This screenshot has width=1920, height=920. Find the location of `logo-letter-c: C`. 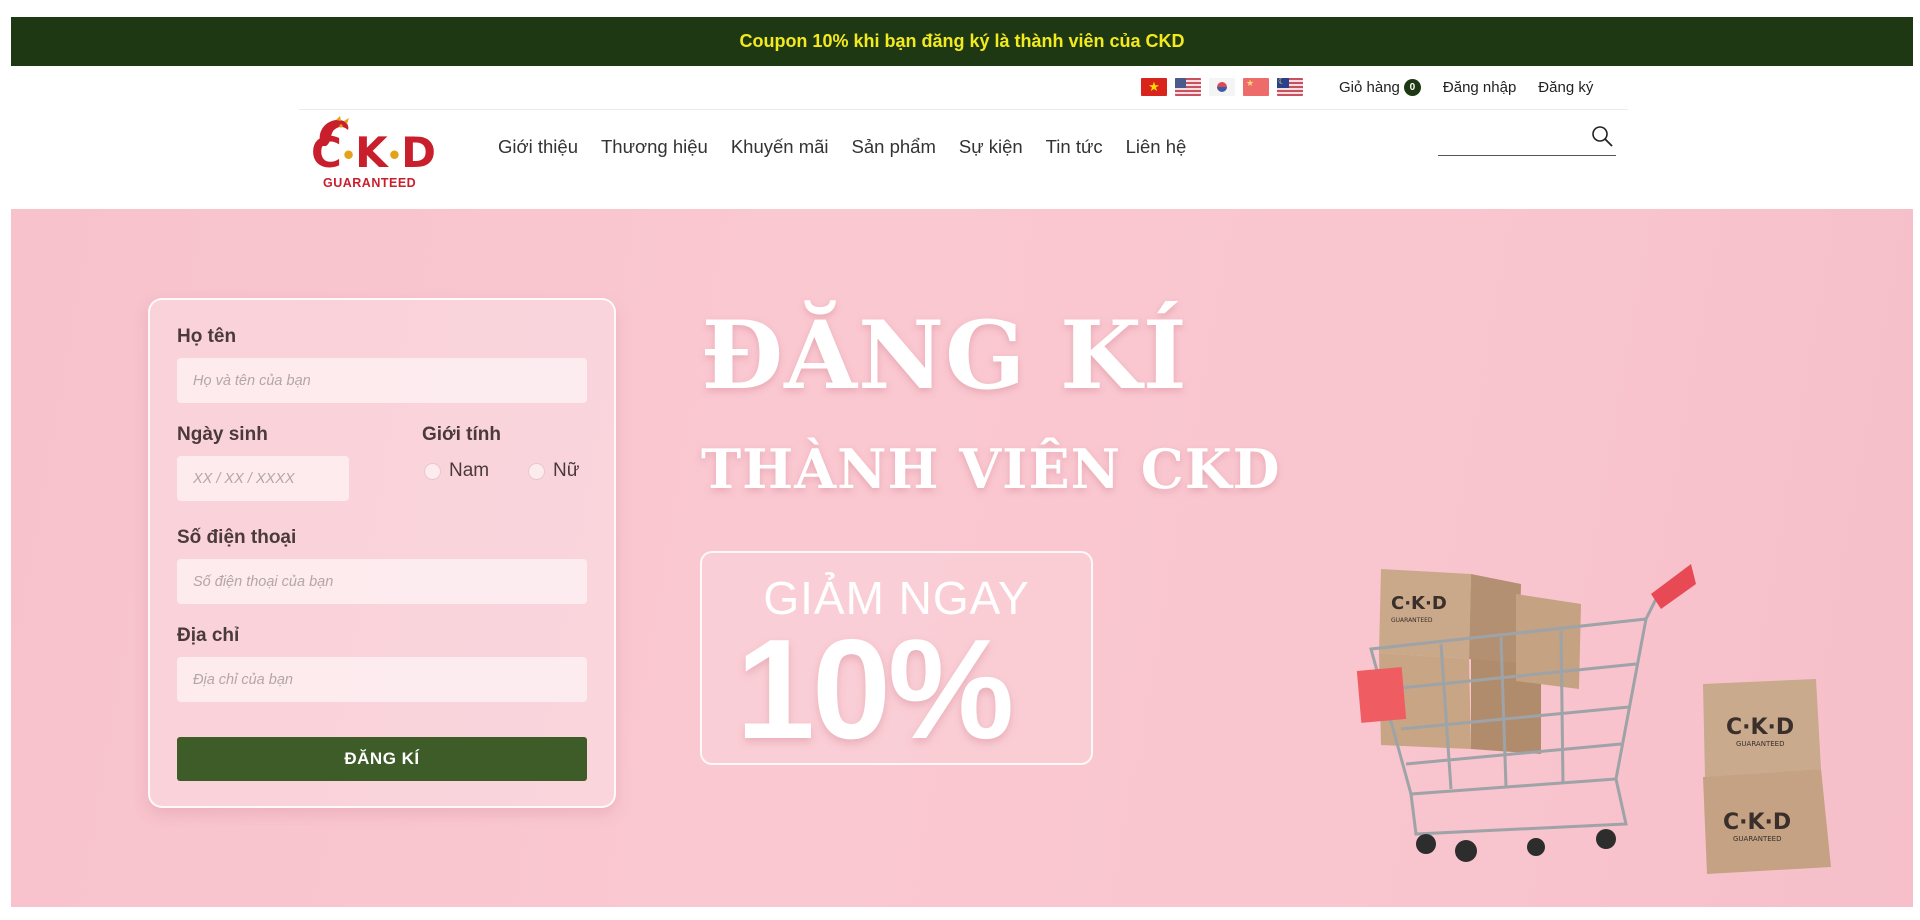

logo-letter-c: C is located at coordinates (326, 152).